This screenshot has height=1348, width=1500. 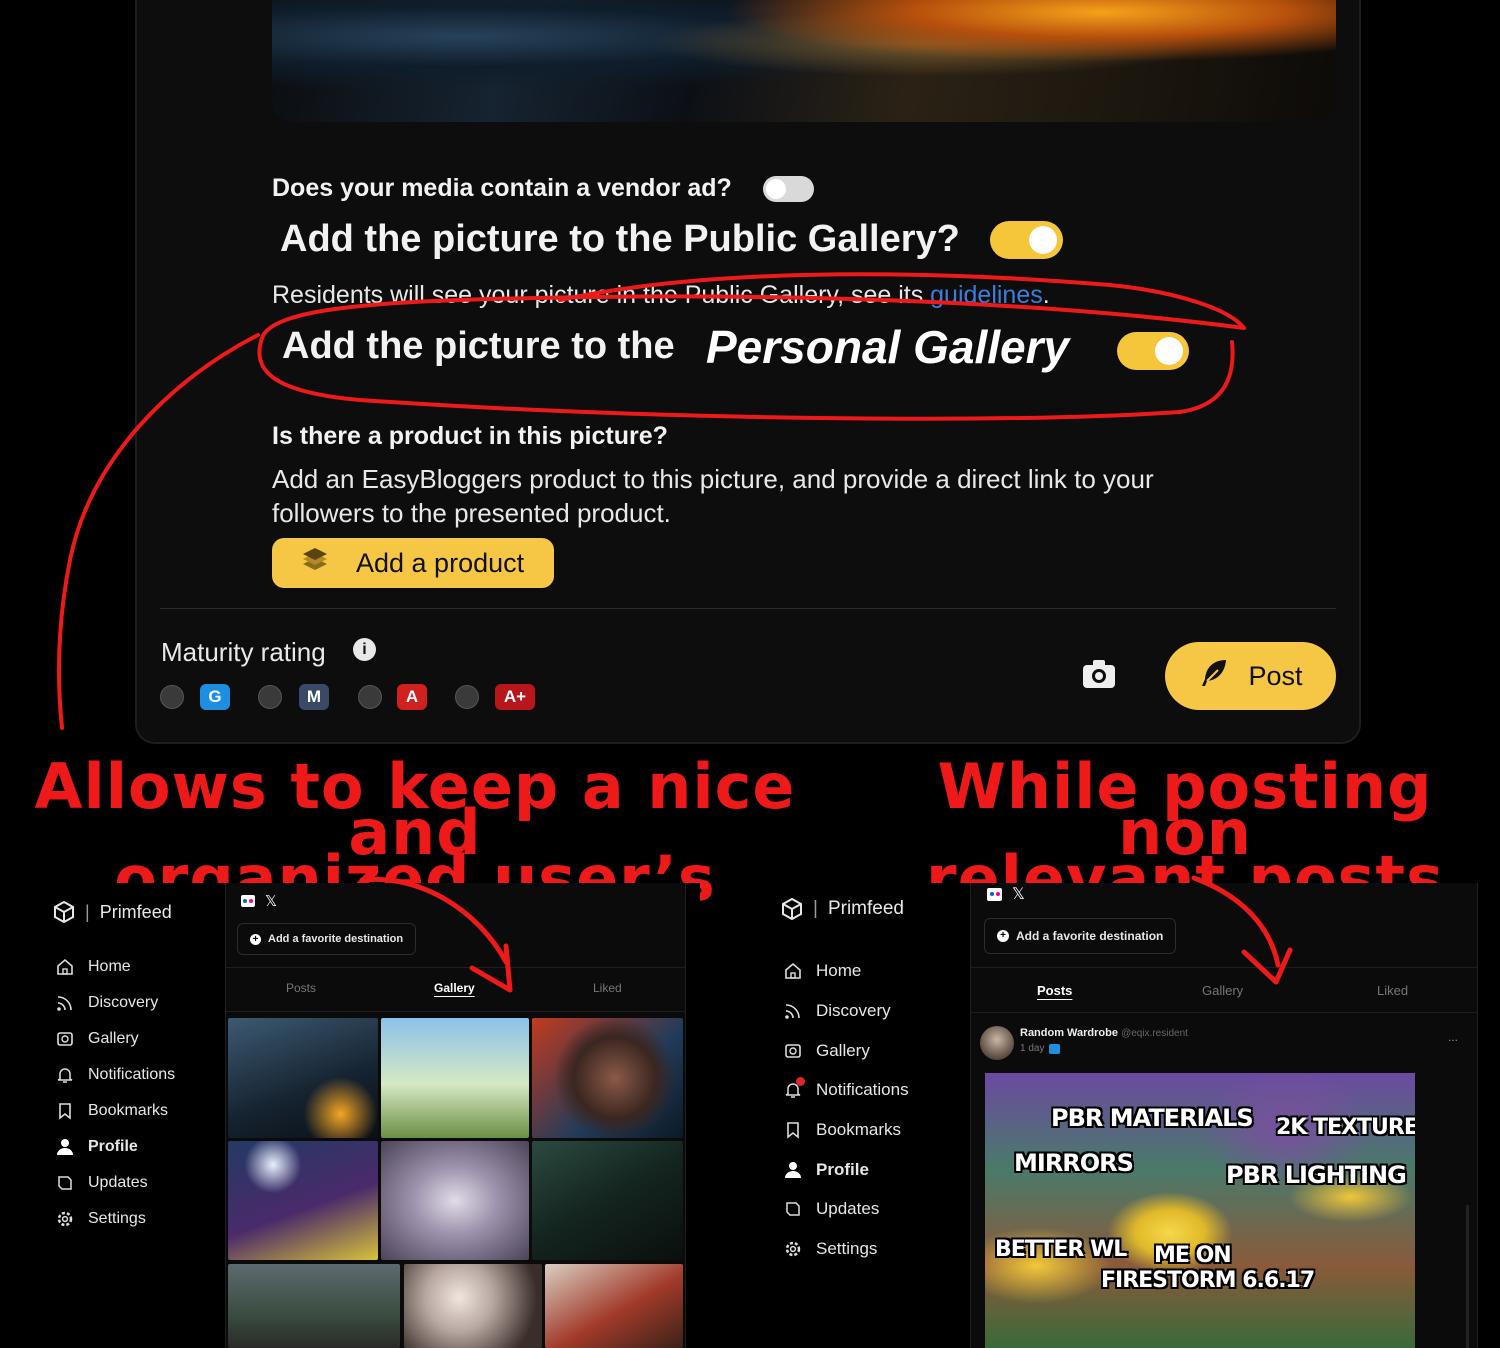 I want to click on rating-badge-g: G, so click(x=215, y=697).